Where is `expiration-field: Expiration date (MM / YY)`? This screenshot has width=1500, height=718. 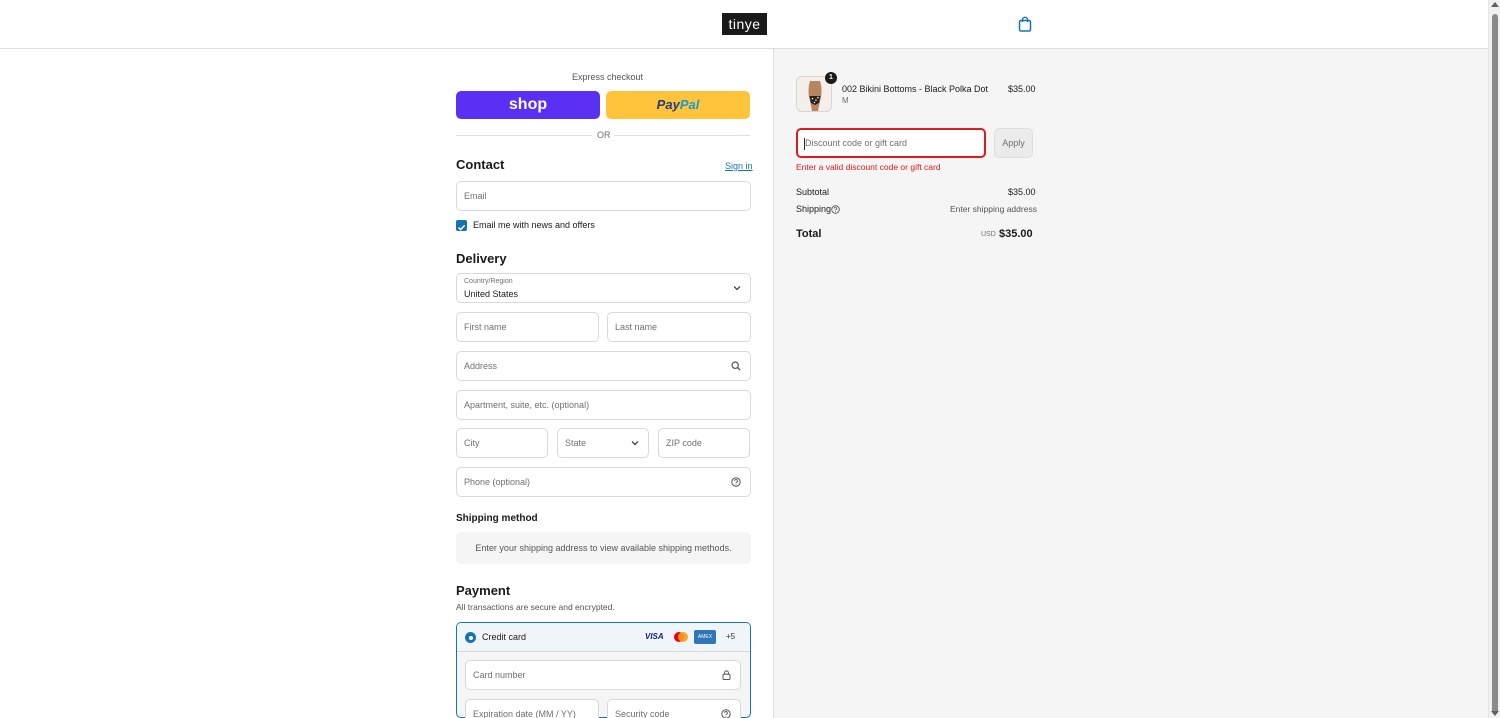
expiration-field: Expiration date (MM / YY) is located at coordinates (532, 708).